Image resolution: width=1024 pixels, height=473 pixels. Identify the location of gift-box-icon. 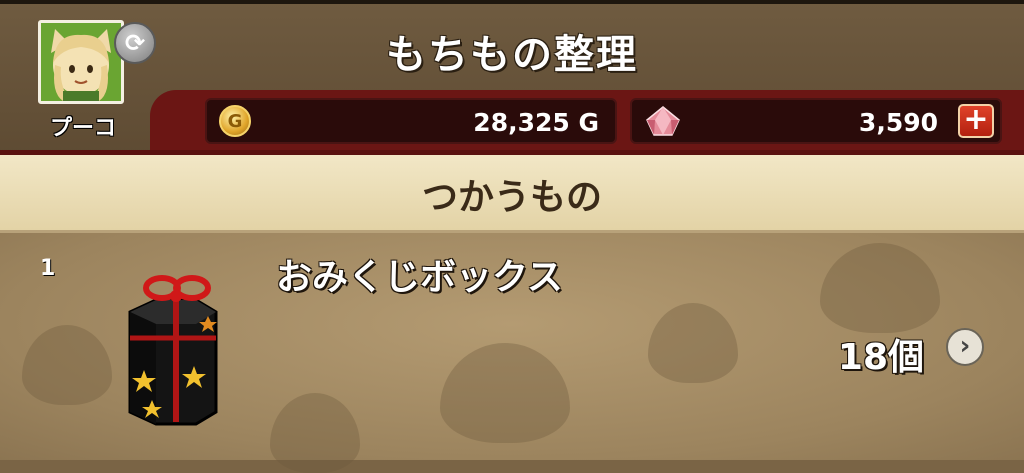
(173, 350).